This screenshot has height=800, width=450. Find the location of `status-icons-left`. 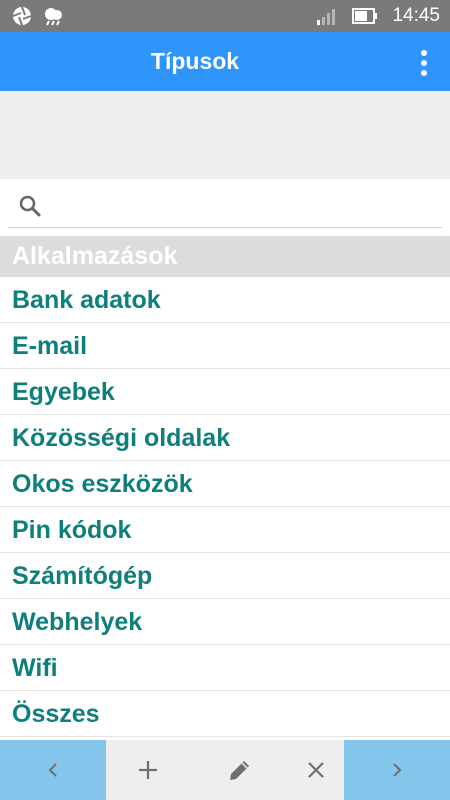

status-icons-left is located at coordinates (39, 16).